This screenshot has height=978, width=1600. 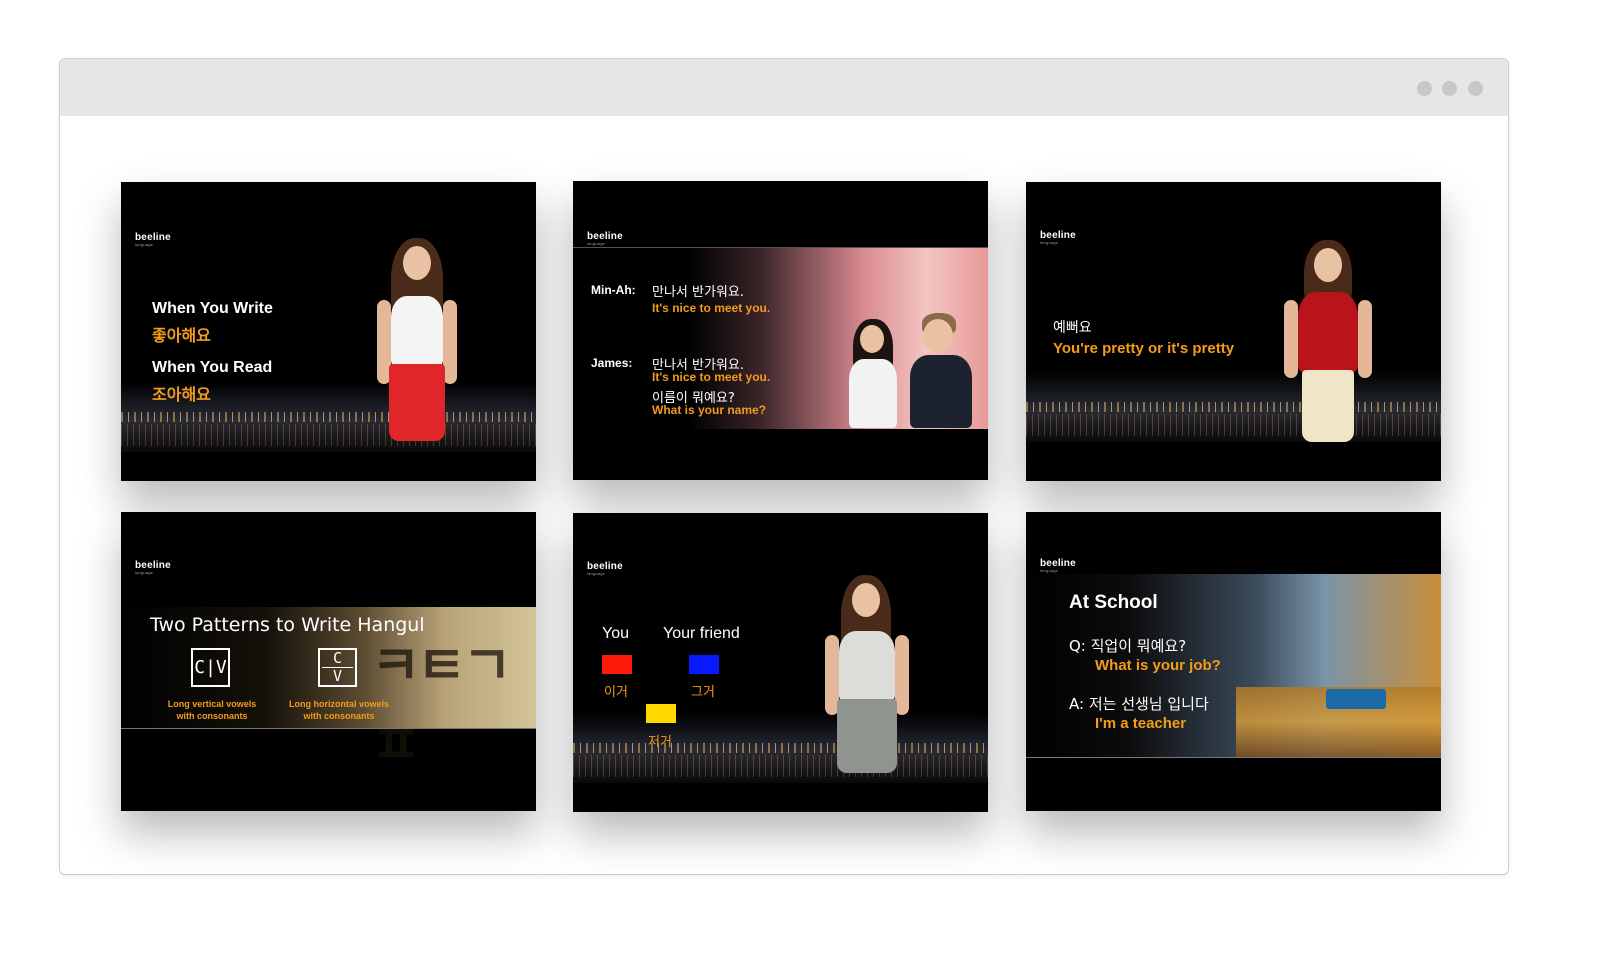 I want to click on speaker-label: Min-Ah:, so click(x=613, y=290).